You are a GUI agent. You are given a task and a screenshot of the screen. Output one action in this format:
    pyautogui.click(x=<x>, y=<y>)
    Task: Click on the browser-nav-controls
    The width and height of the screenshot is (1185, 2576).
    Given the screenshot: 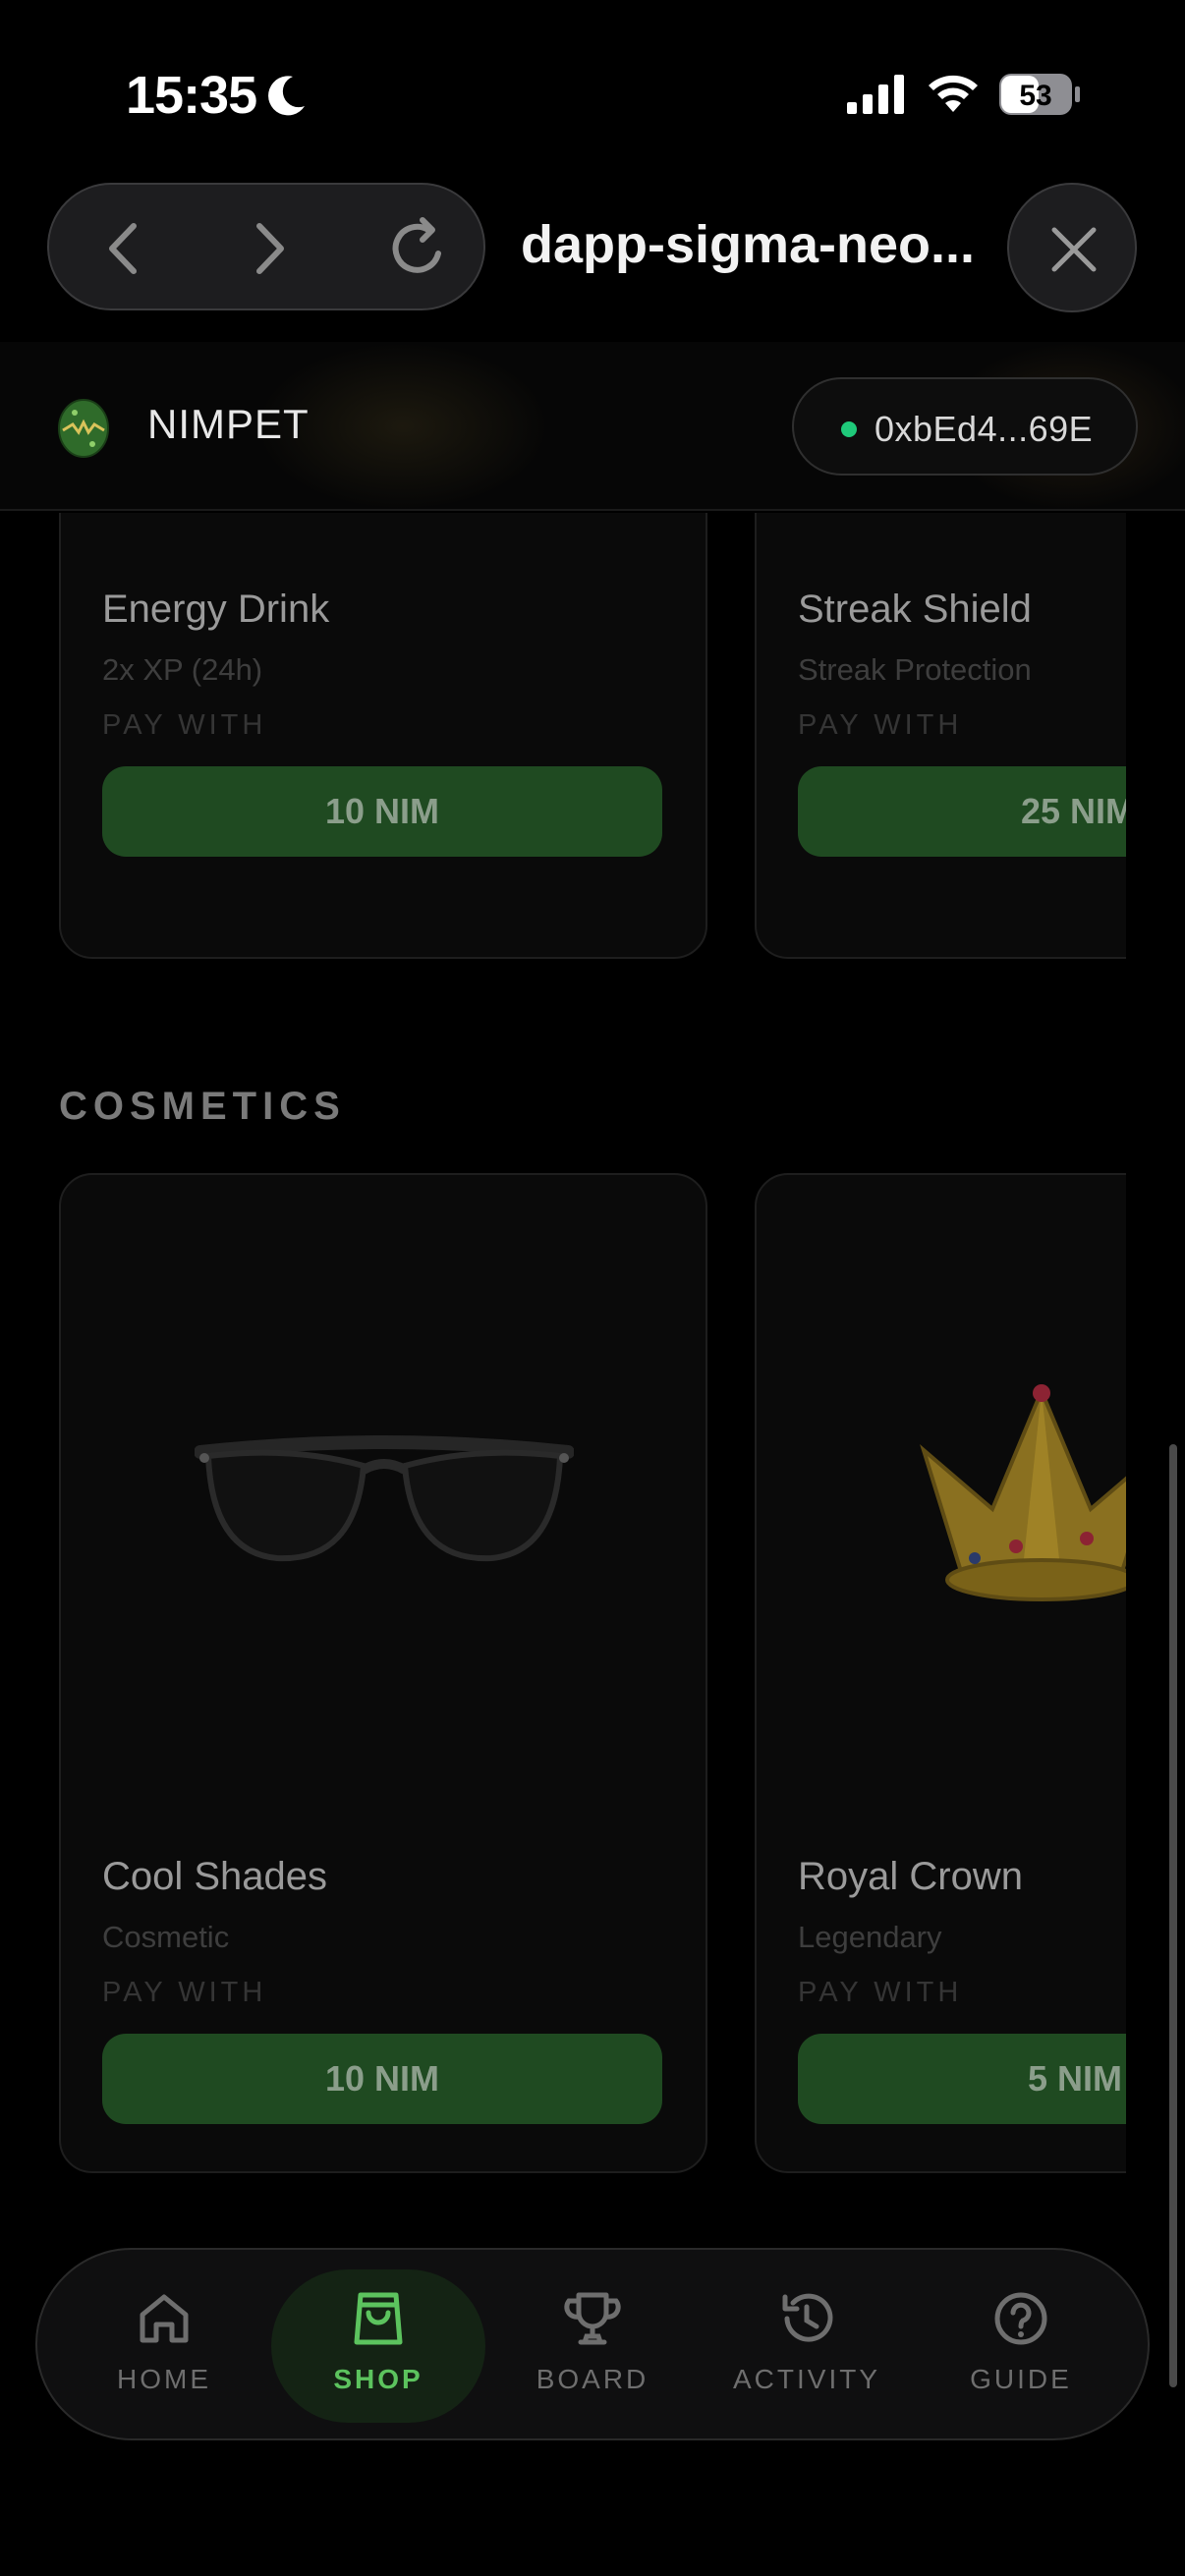 What is the action you would take?
    pyautogui.click(x=266, y=246)
    